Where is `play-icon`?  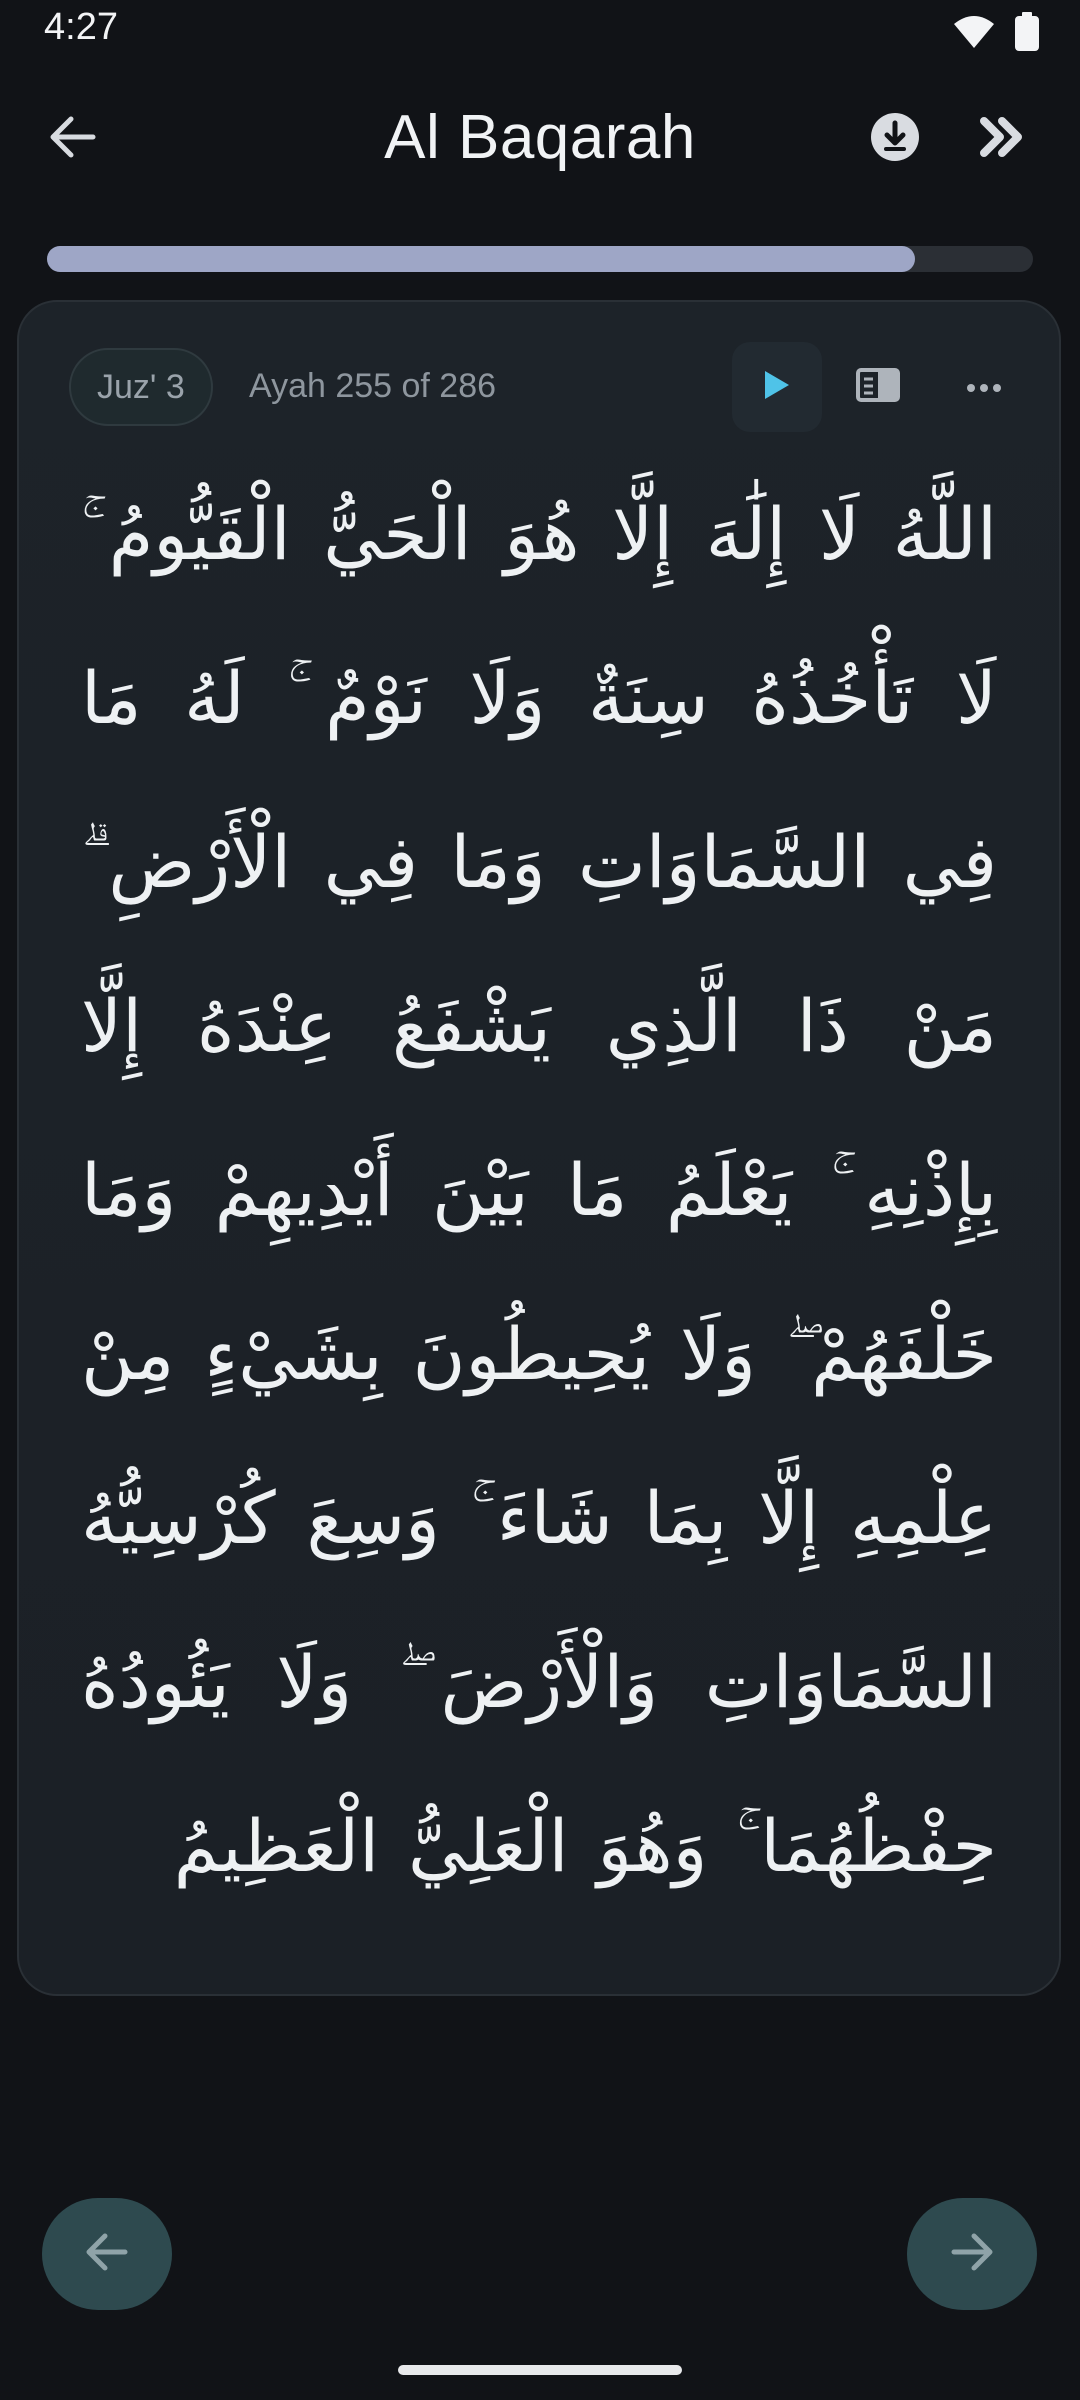 play-icon is located at coordinates (777, 387).